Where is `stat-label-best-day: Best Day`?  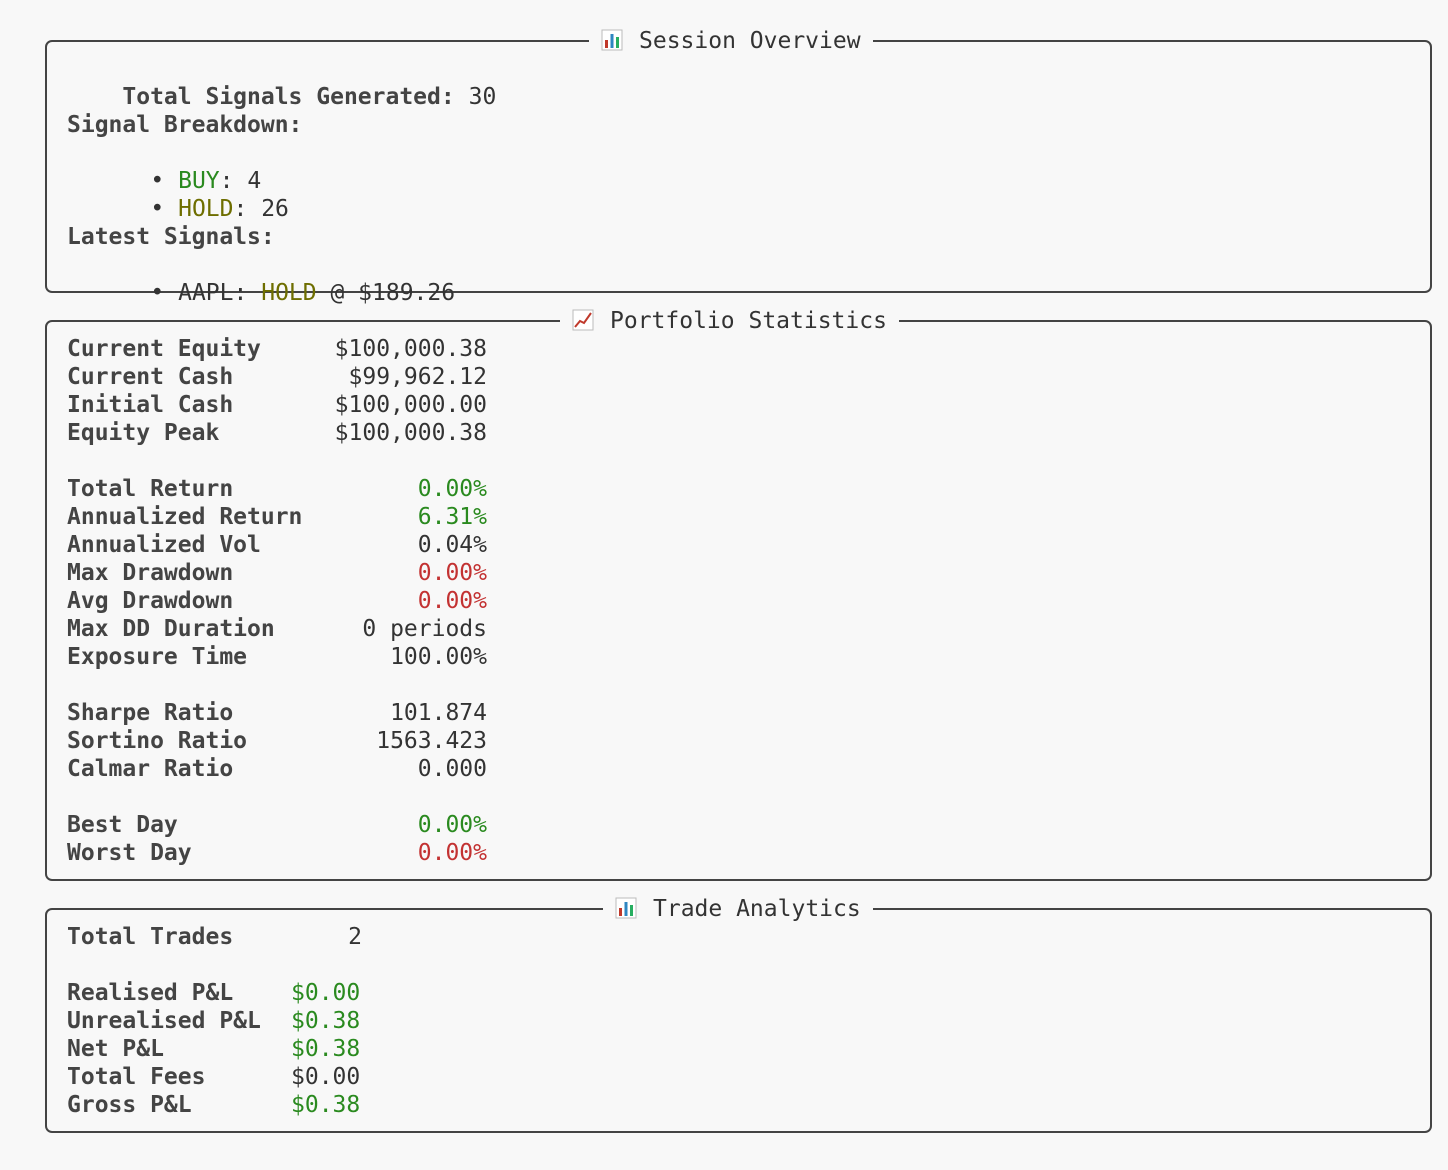 stat-label-best-day: Best Day is located at coordinates (122, 825).